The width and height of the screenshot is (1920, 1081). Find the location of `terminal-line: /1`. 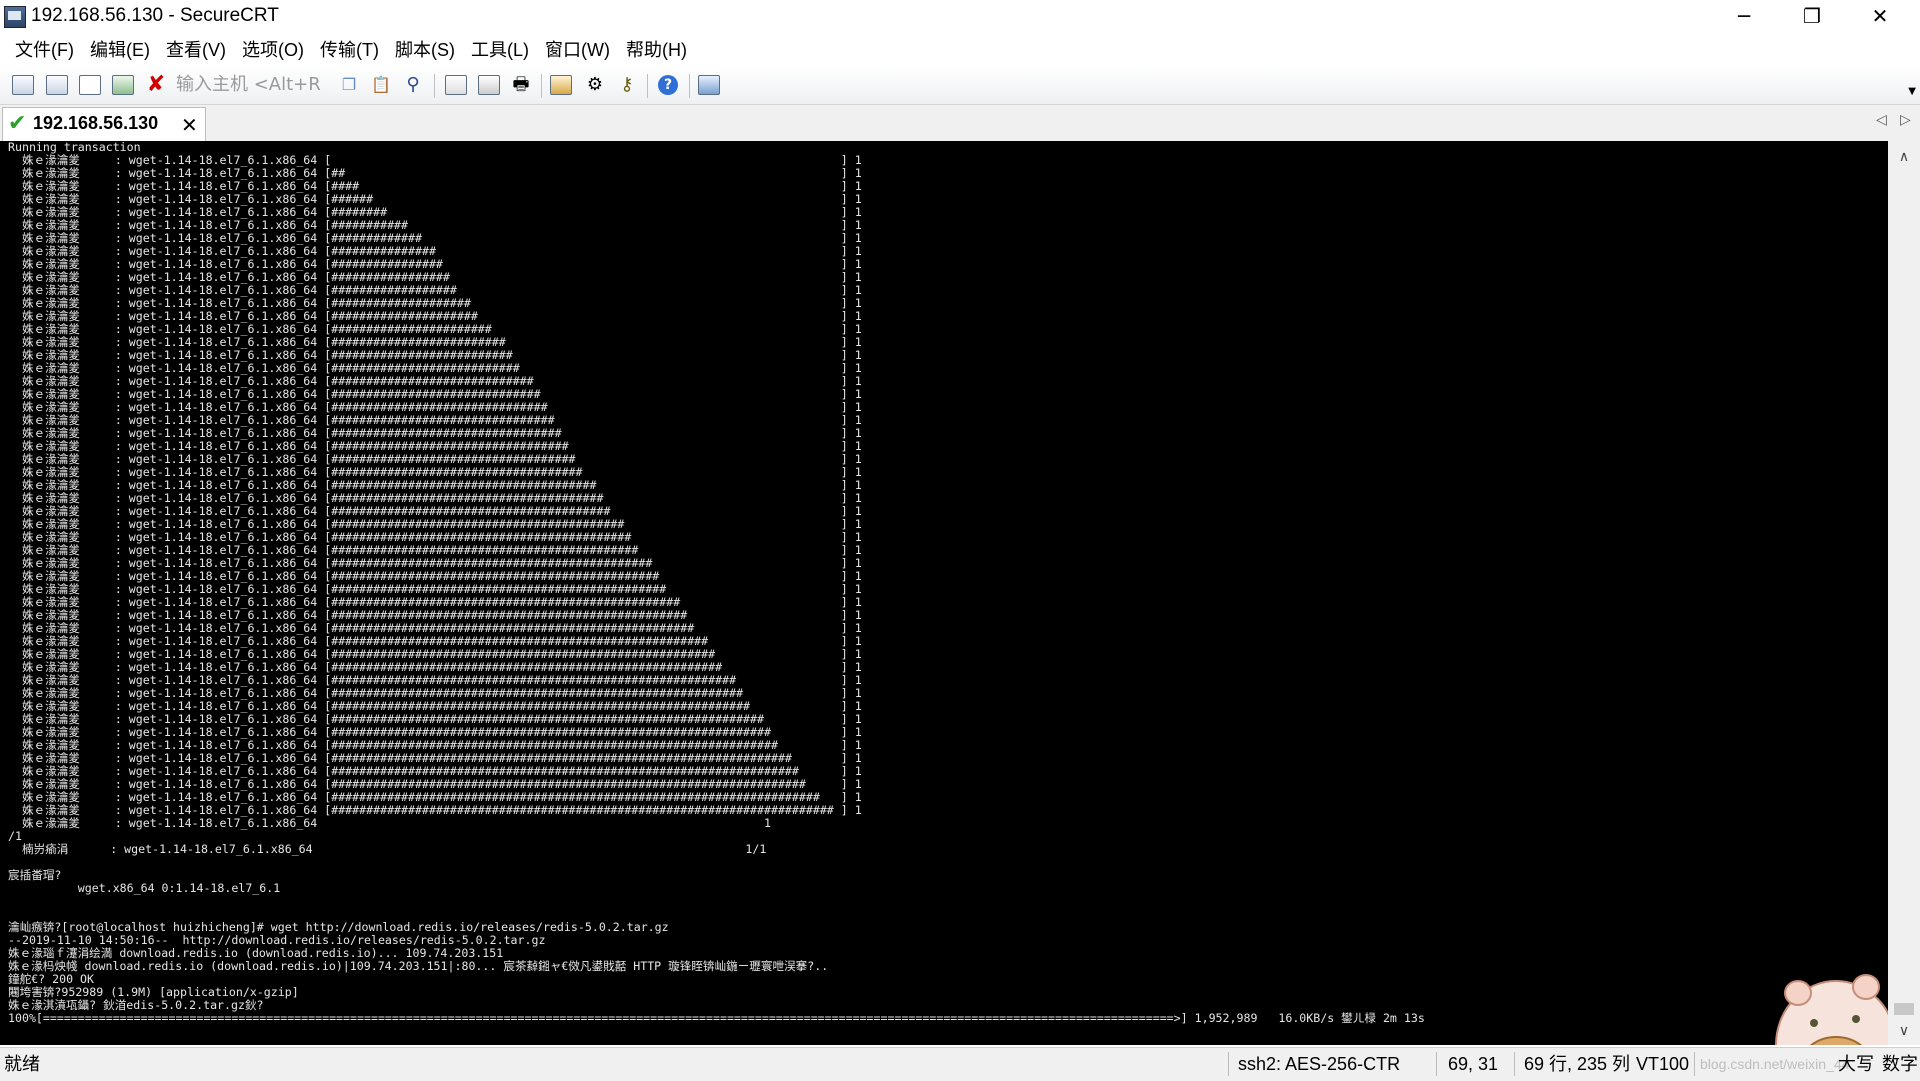

terminal-line: /1 is located at coordinates (15, 836).